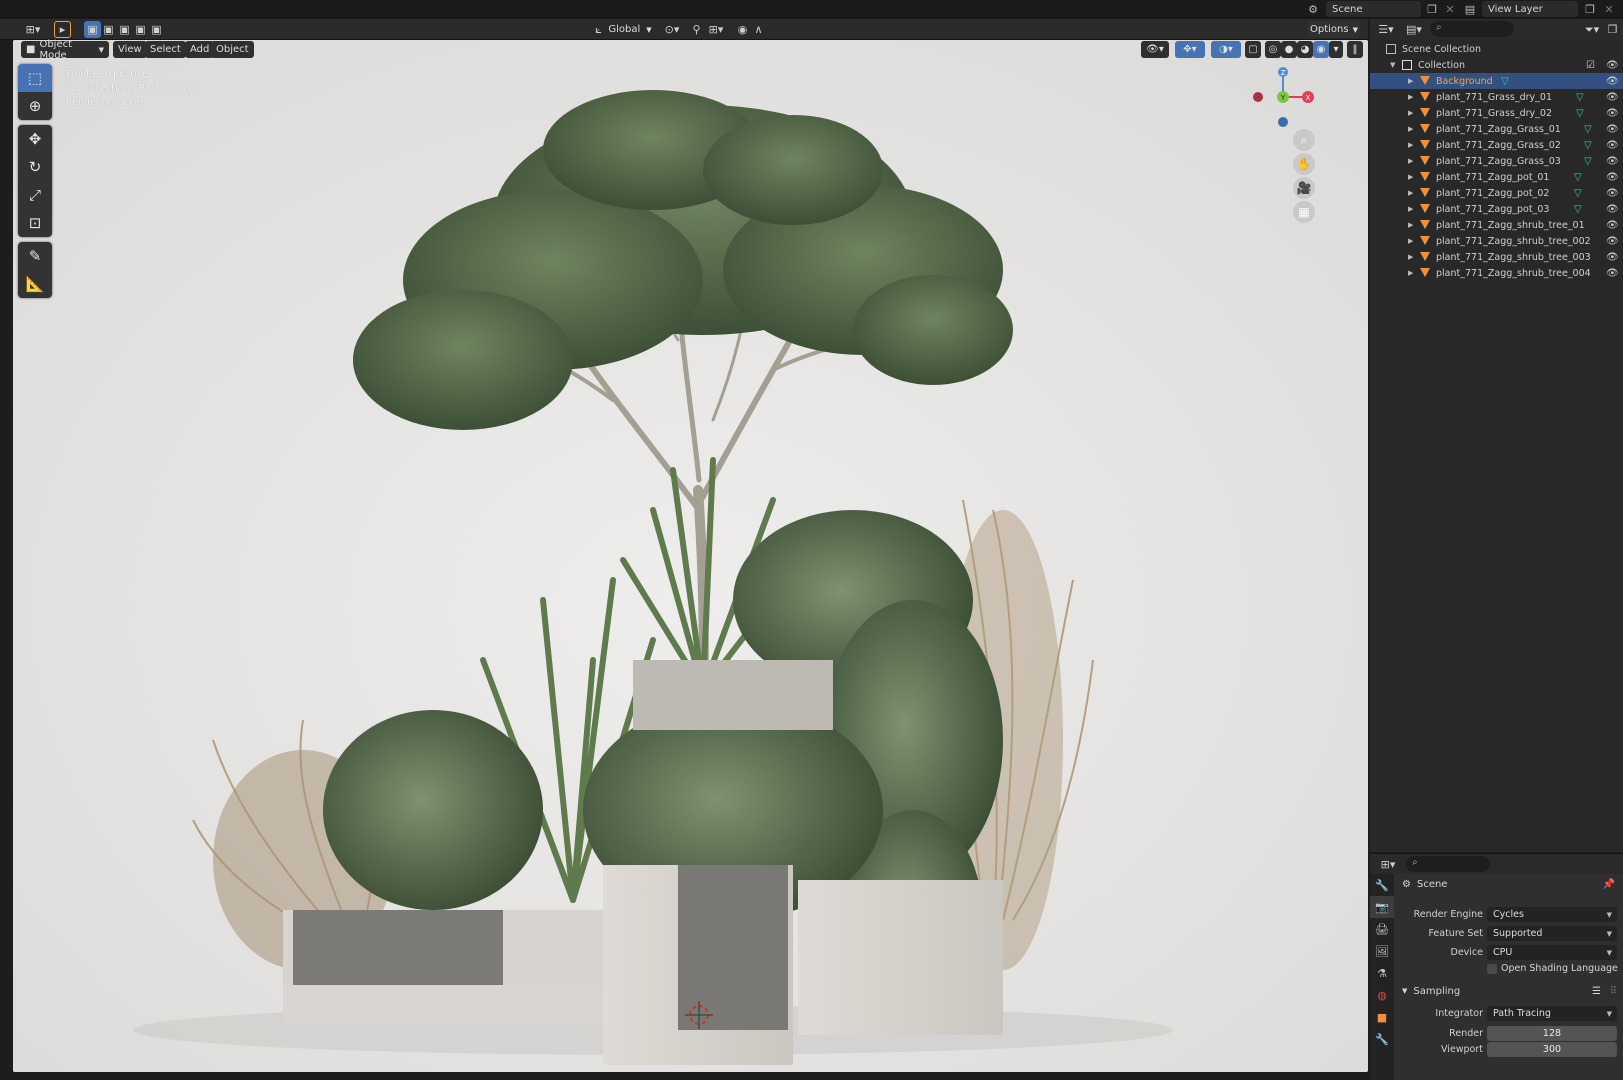 This screenshot has width=1623, height=1080. Describe the element at coordinates (1226, 49) in the screenshot. I see `overlay-toggle: ◑▾` at that location.